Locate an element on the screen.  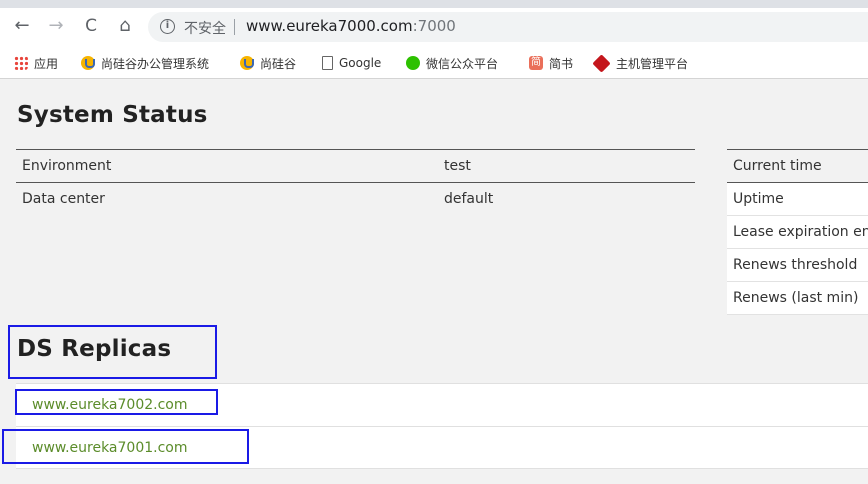
table-row: Renews (last min) is located at coordinates (797, 298).